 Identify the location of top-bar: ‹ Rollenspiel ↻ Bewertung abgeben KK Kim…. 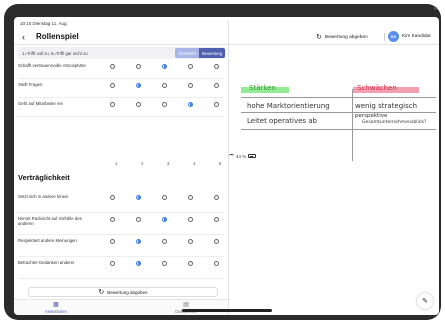
(226, 37).